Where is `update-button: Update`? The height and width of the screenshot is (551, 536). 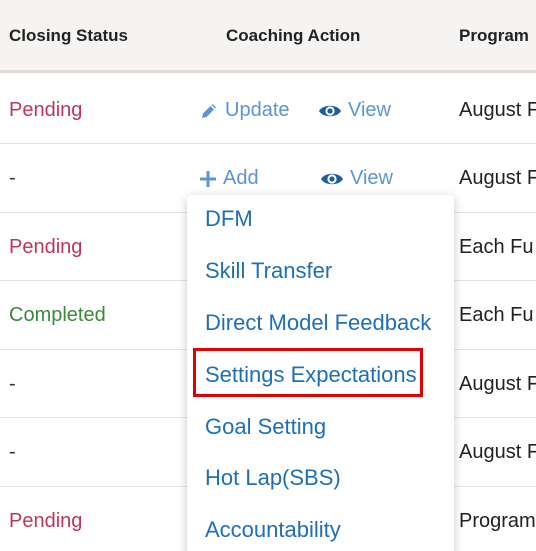
update-button: Update is located at coordinates (244, 110).